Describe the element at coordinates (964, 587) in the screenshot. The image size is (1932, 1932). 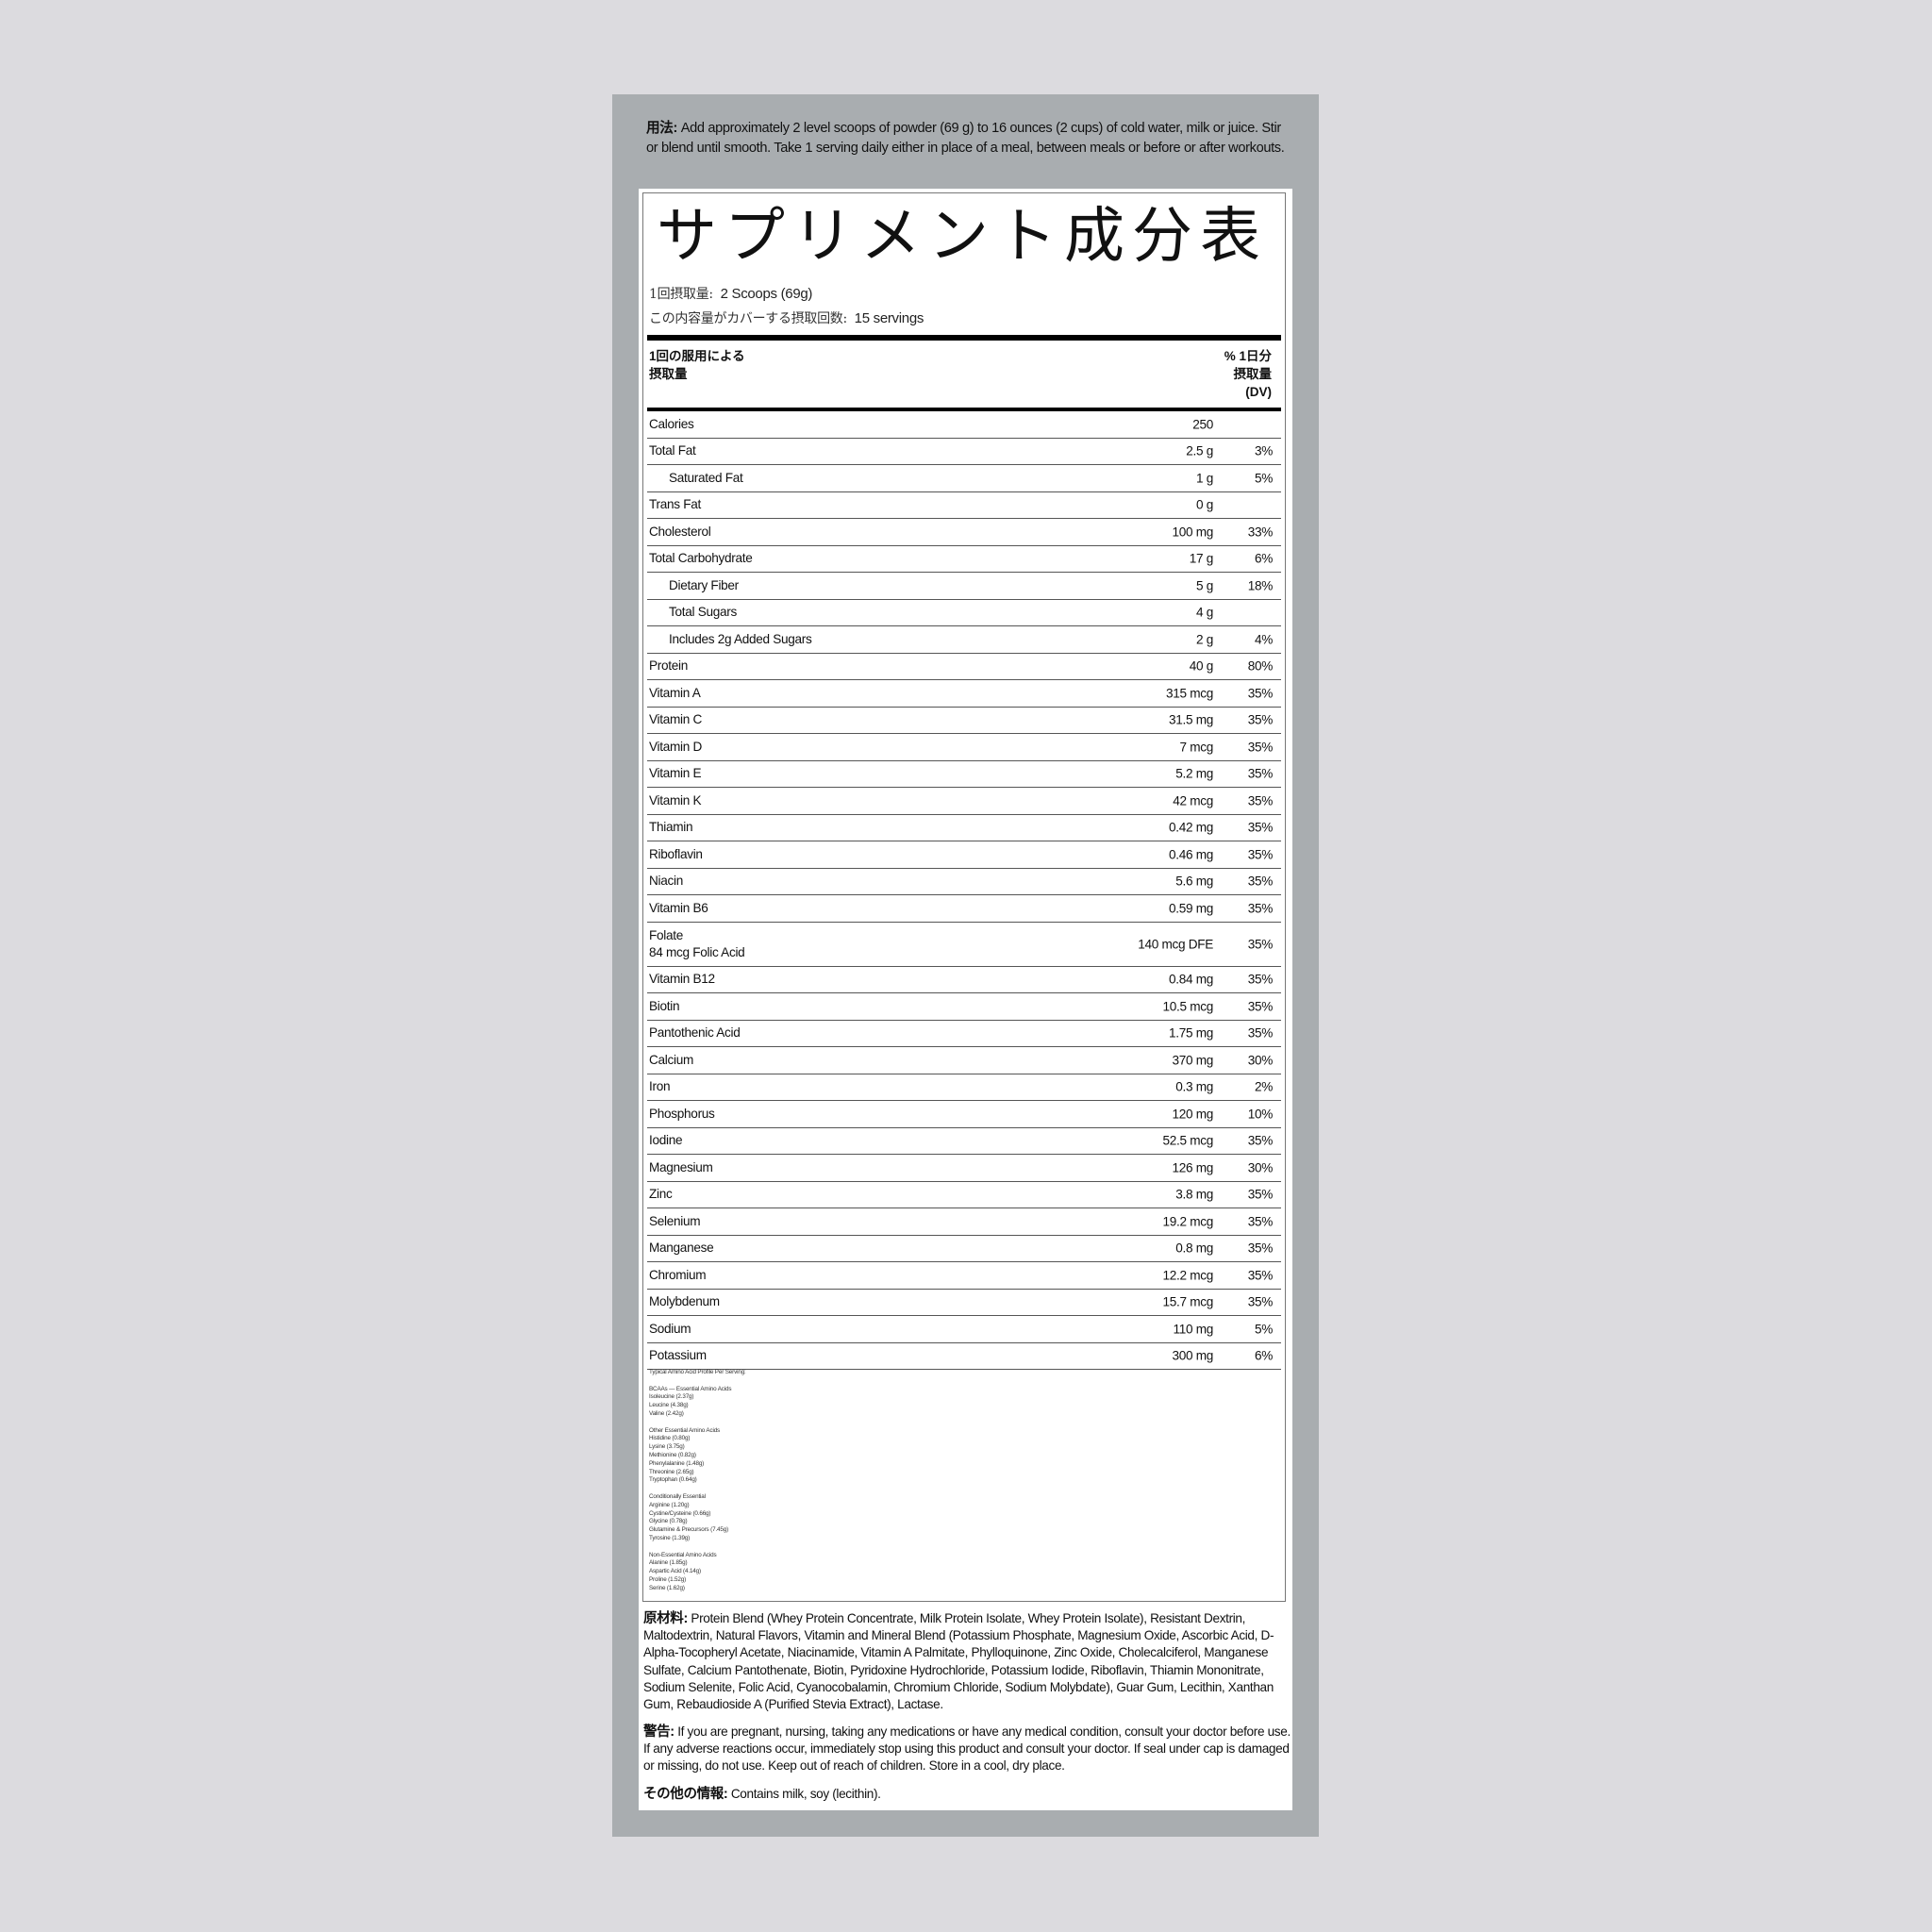
I see `nutrient-row: Dietary Fiber 5 g 18%` at that location.